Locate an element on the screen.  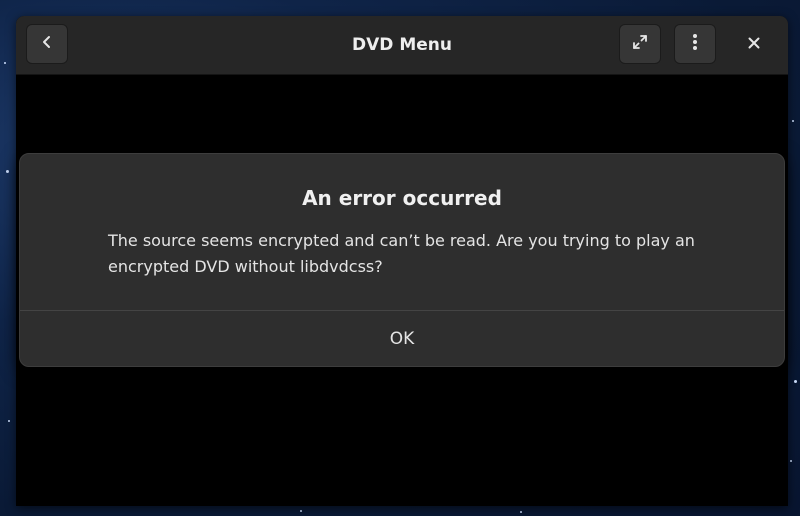
chevron-left-icon is located at coordinates (47, 44).